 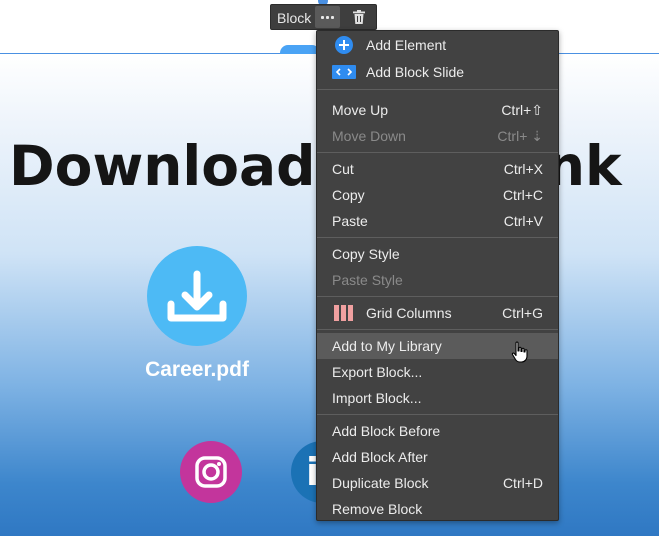 What do you see at coordinates (197, 370) in the screenshot?
I see `file-name-label: Career.pdf` at bounding box center [197, 370].